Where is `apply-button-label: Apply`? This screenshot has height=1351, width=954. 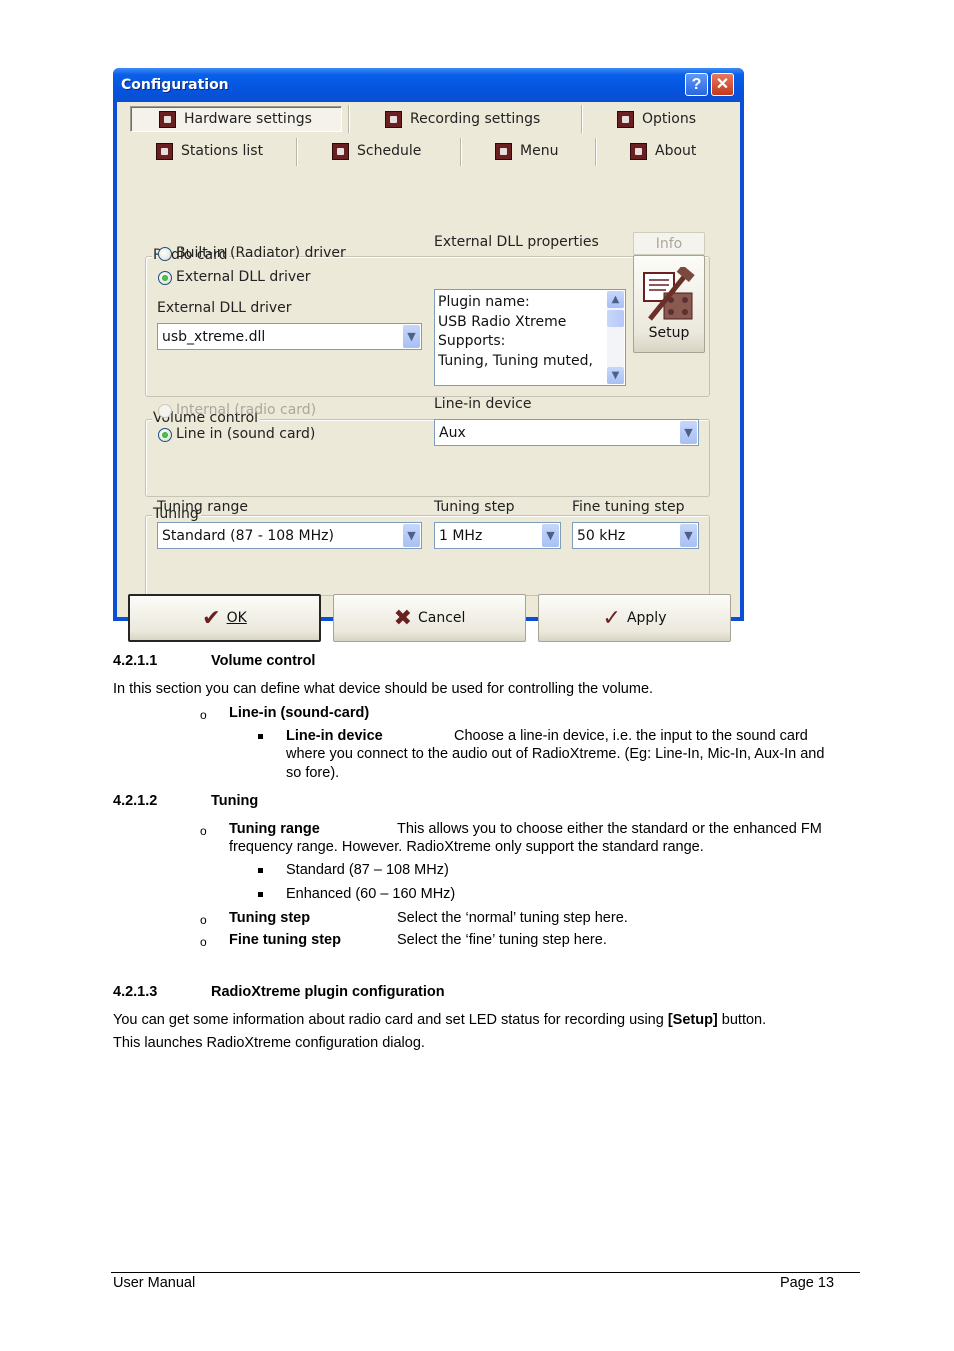
apply-button-label: Apply is located at coordinates (646, 618).